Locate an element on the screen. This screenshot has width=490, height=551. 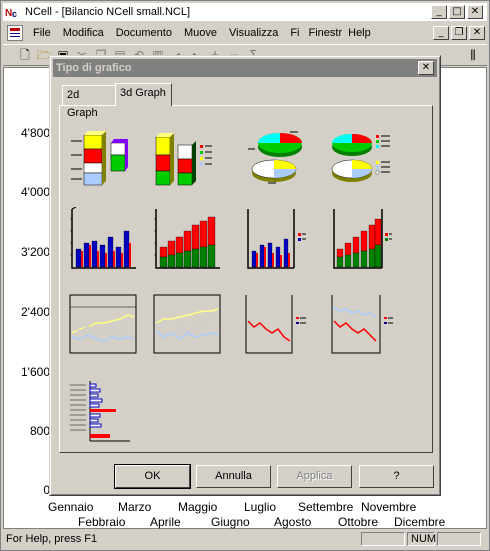
3d-bar-stacked-legend-thumb is located at coordinates (361, 239).